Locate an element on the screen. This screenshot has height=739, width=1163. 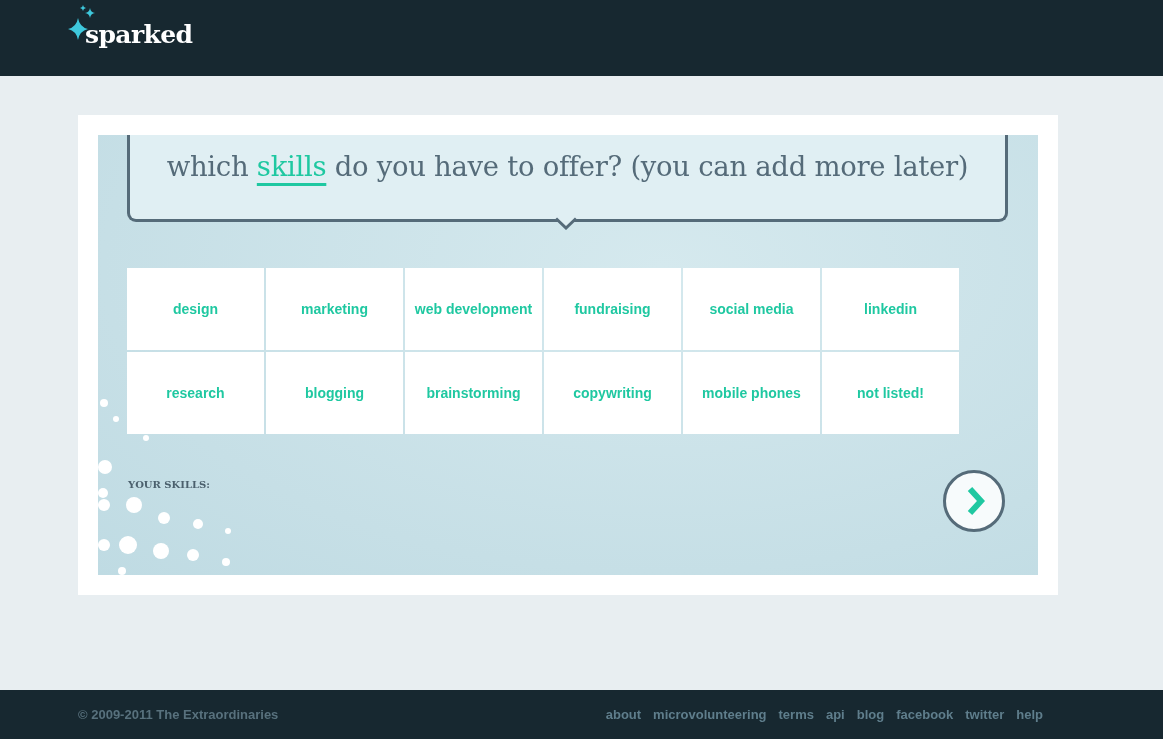
skill-tile: copywriting is located at coordinates (612, 393).